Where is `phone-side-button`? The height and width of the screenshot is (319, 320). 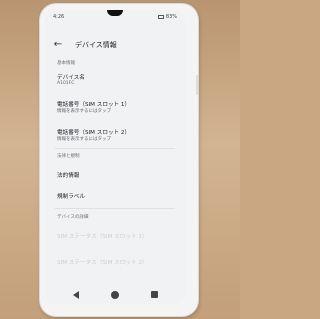 phone-side-button is located at coordinates (197, 85).